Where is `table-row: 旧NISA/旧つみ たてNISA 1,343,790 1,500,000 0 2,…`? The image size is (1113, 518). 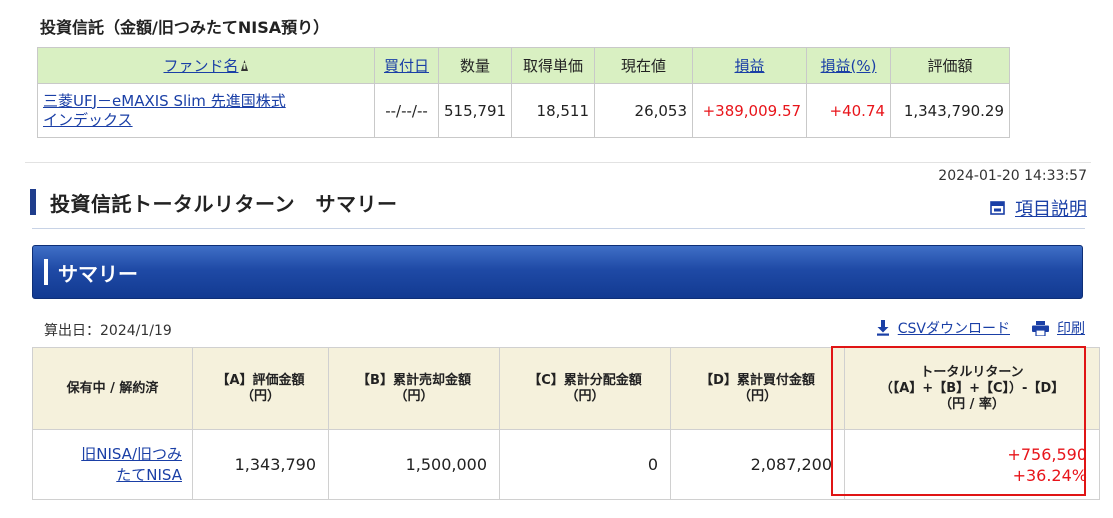 table-row: 旧NISA/旧つみ たてNISA 1,343,790 1,500,000 0 2,… is located at coordinates (566, 464).